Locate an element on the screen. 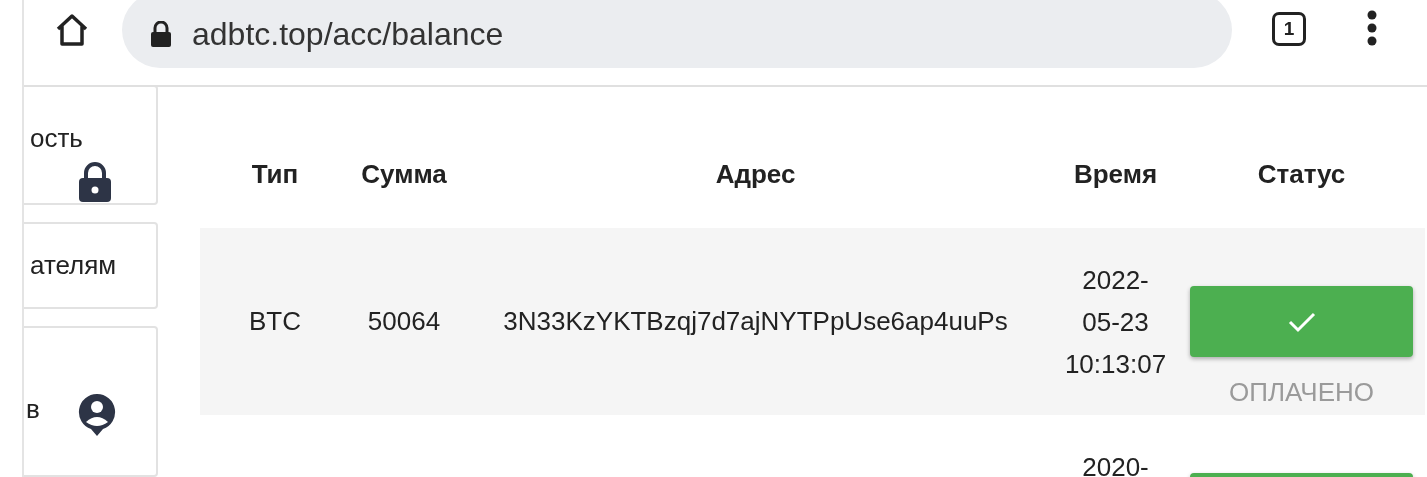  column-header: Время is located at coordinates (1115, 174).